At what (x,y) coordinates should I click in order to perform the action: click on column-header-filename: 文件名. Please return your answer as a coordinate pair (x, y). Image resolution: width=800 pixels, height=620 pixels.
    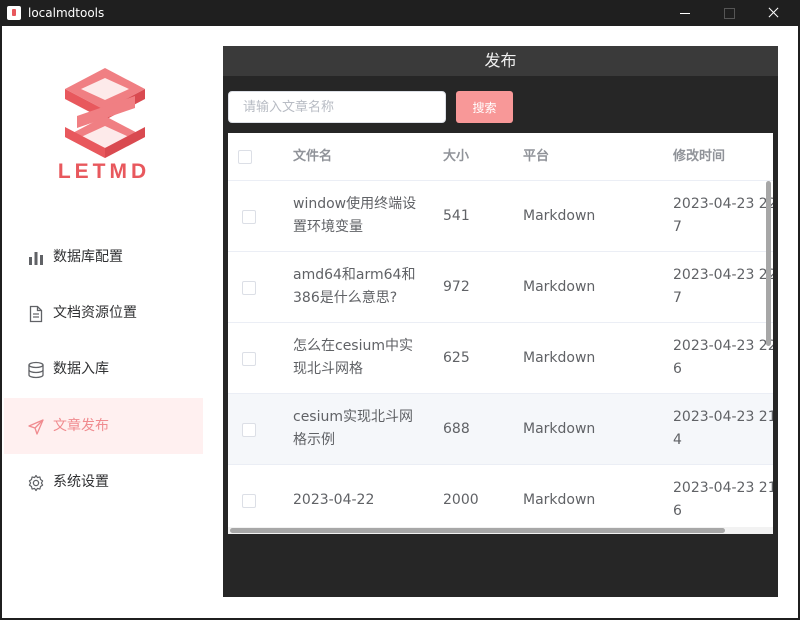
    Looking at the image, I should click on (312, 157).